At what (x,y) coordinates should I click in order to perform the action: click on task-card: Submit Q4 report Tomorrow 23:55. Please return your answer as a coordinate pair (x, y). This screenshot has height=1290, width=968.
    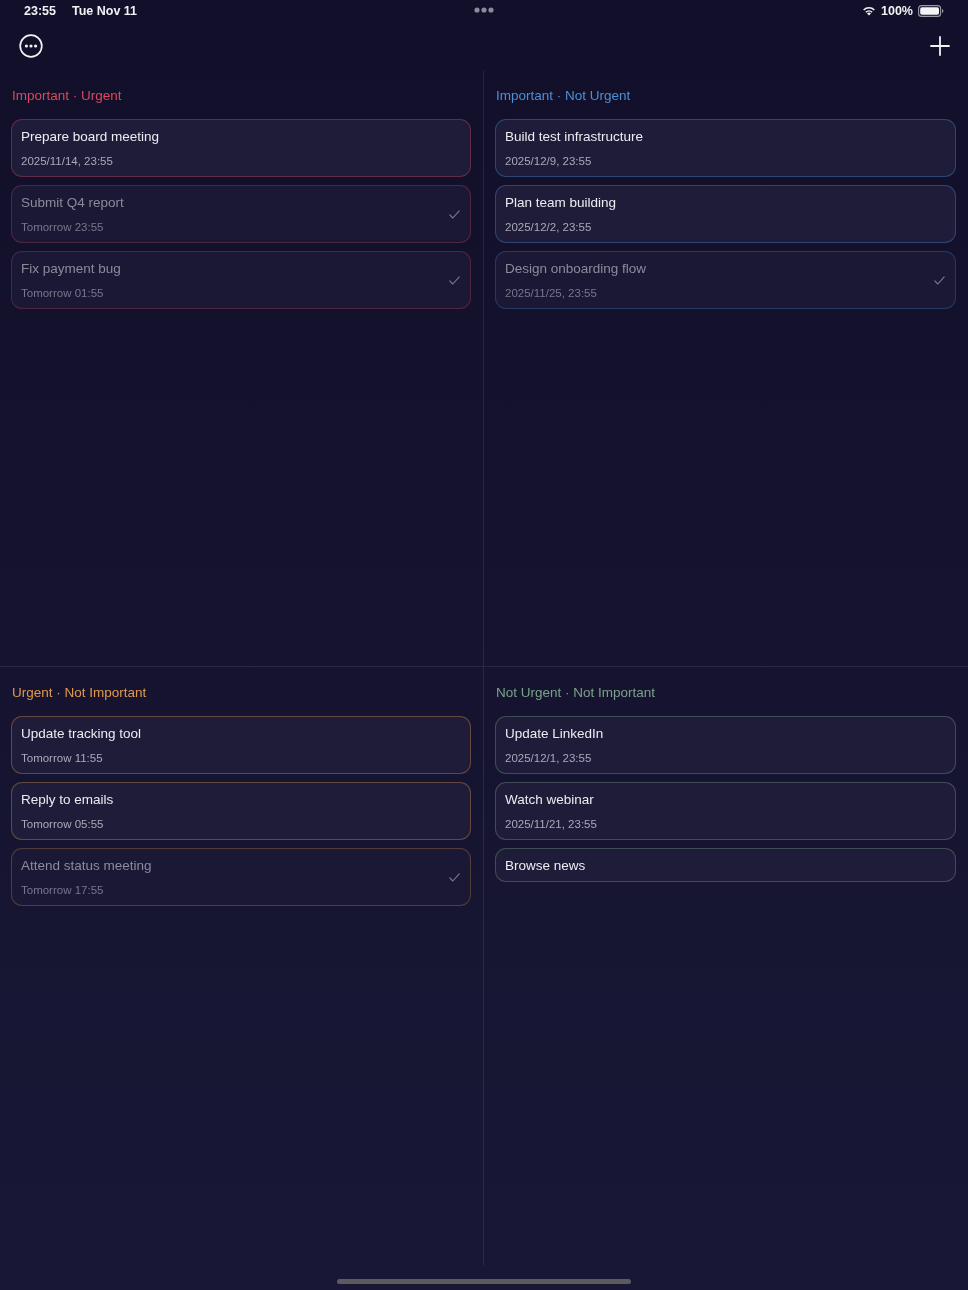
    Looking at the image, I should click on (241, 214).